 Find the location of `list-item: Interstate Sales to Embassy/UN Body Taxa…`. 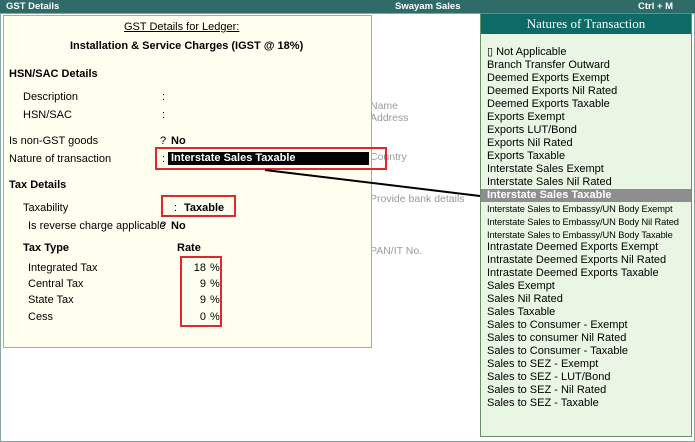

list-item: Interstate Sales to Embassy/UN Body Taxa… is located at coordinates (580, 235).